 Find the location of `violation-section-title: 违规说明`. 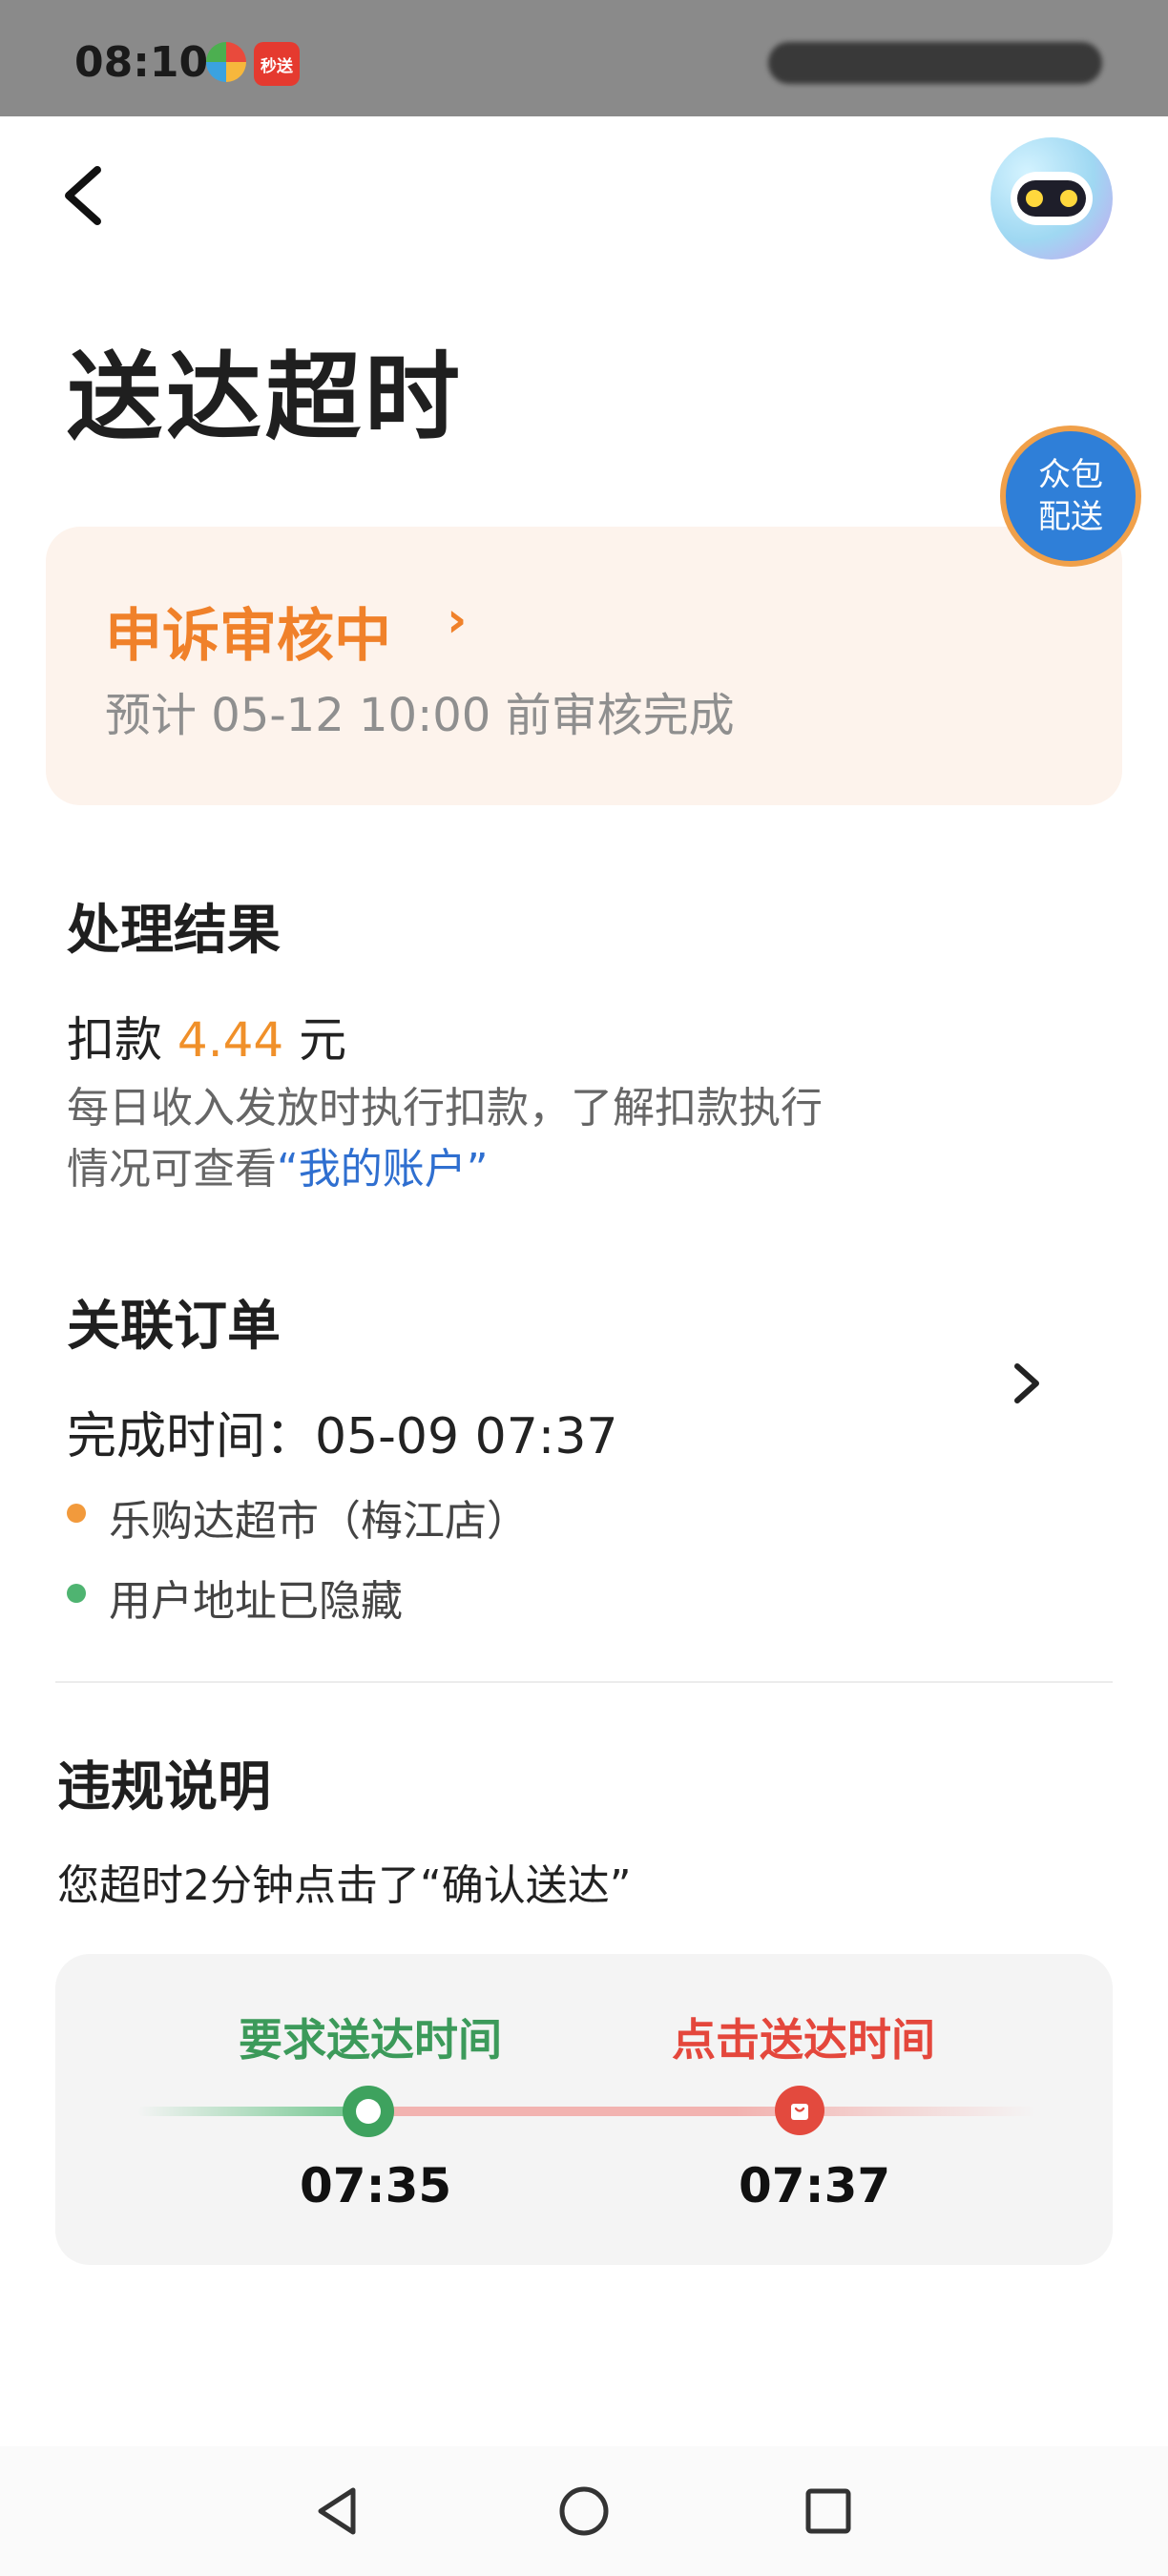

violation-section-title: 违规说明 is located at coordinates (164, 1787).